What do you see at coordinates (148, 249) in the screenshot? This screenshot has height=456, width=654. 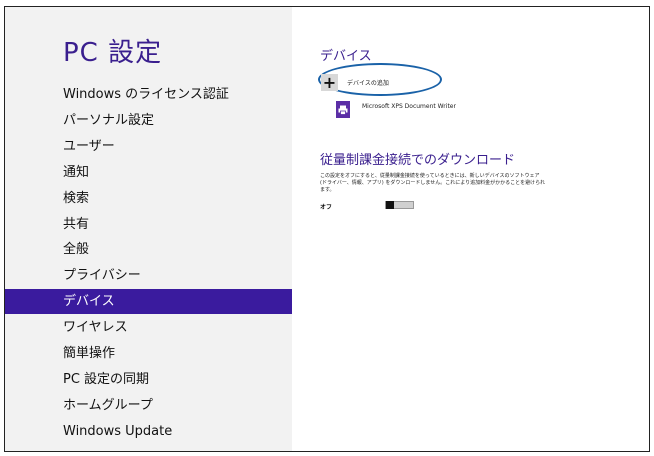 I see `sidebar-item: 全般` at bounding box center [148, 249].